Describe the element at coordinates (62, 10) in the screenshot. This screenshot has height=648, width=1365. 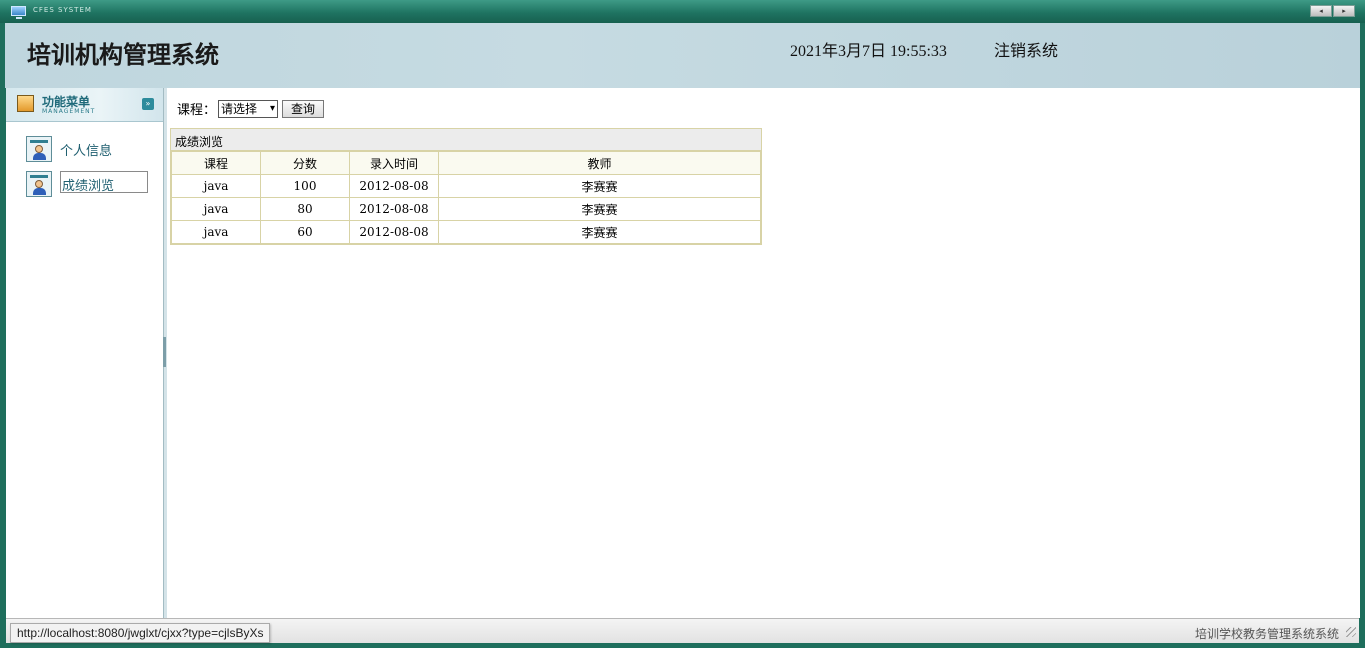
I see `system-title: CFES SYSTEM` at that location.